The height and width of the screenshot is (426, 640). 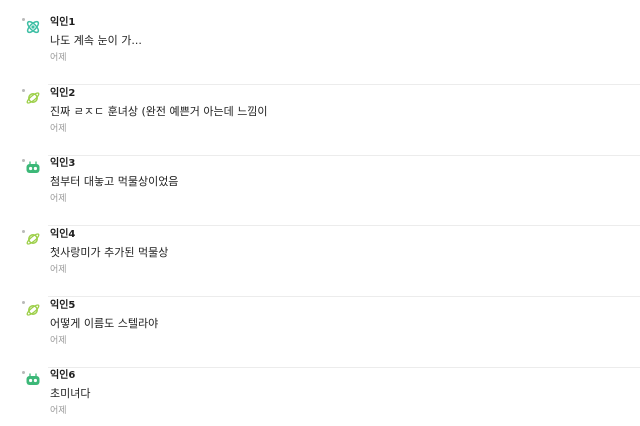 I want to click on comment-author: 익인2, so click(x=63, y=93).